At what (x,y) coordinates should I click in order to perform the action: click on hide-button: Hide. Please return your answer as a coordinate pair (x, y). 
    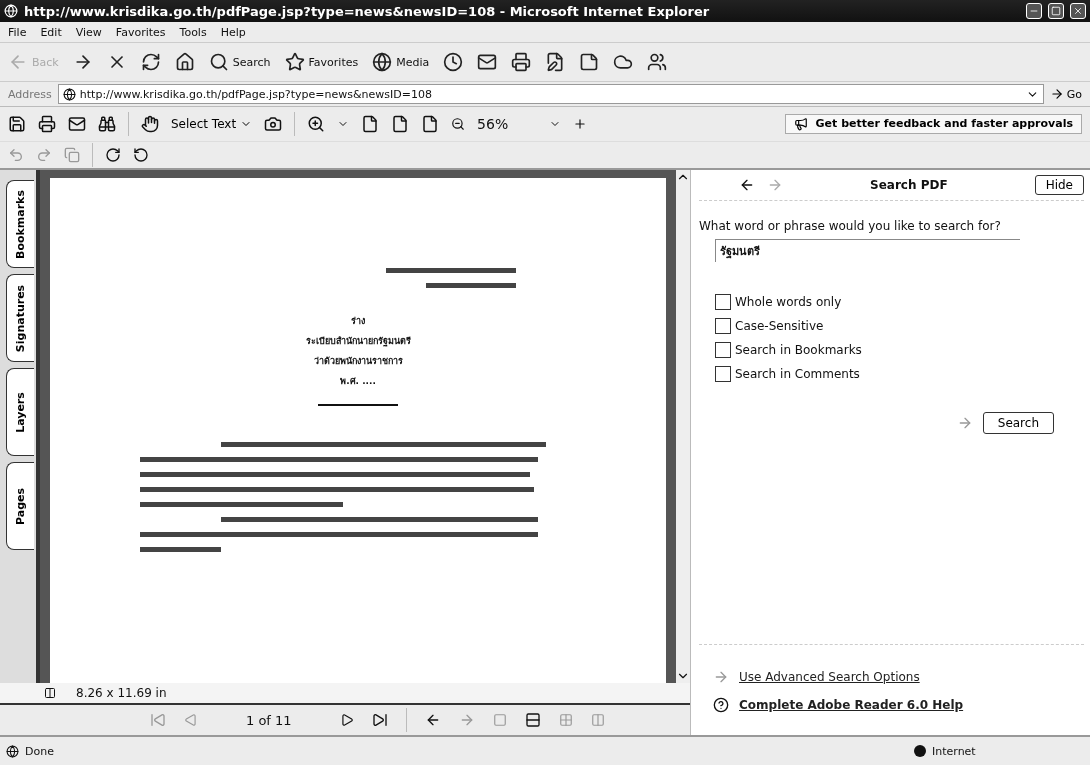
    Looking at the image, I should click on (1059, 185).